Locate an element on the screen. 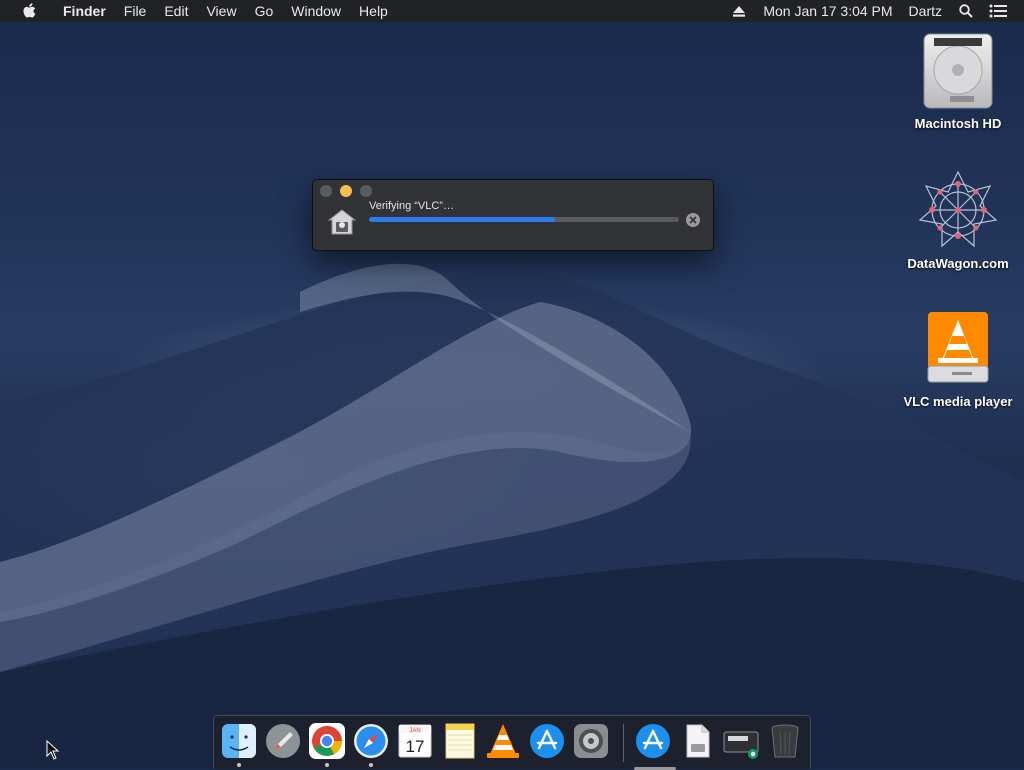 This screenshot has height=770, width=1024. dock-chrome is located at coordinates (327, 744).